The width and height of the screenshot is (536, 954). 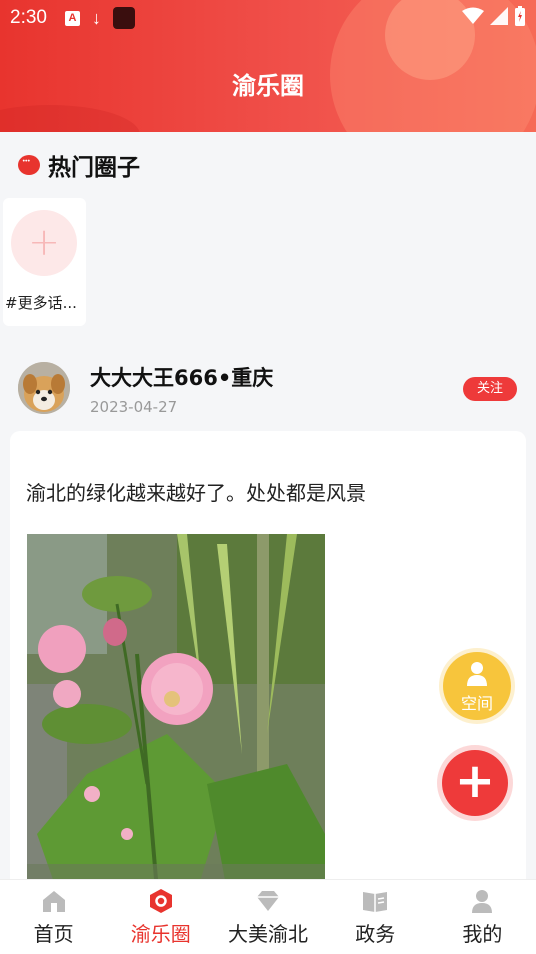 What do you see at coordinates (196, 493) in the screenshot?
I see `post-text: 渝北的绿化越来越好了。处处都是风景` at bounding box center [196, 493].